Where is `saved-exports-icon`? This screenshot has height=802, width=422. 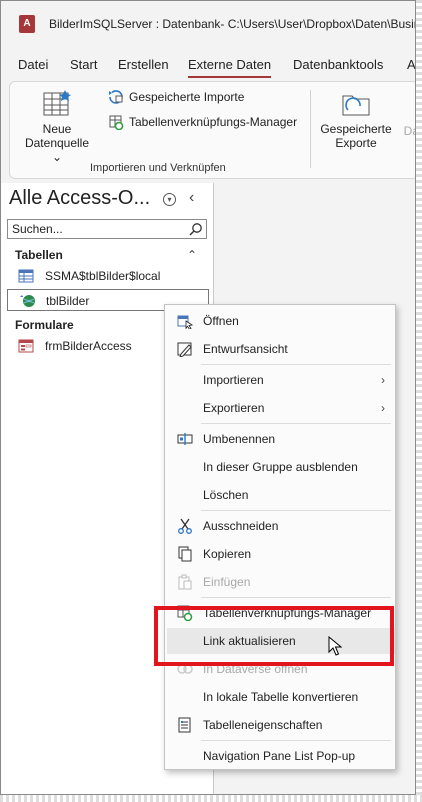
saved-exports-icon is located at coordinates (356, 105).